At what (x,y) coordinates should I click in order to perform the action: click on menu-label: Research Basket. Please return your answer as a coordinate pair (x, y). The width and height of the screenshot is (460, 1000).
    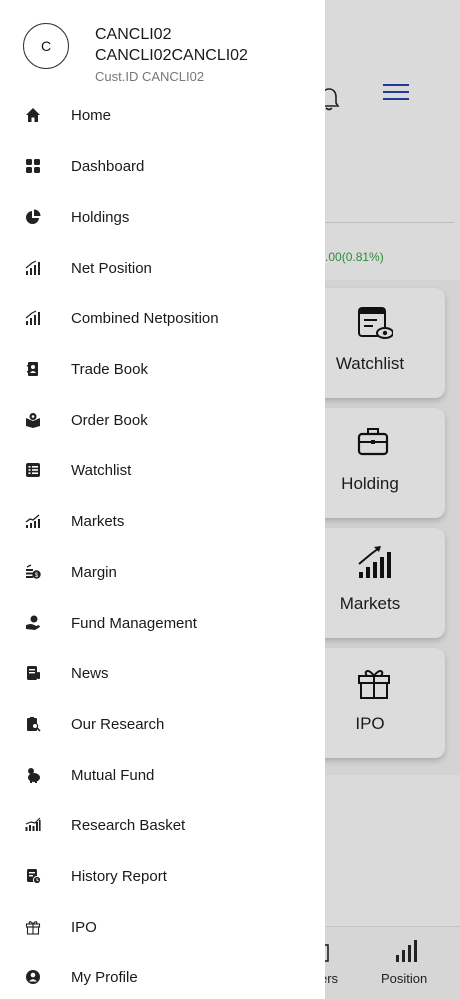
    Looking at the image, I should click on (128, 825).